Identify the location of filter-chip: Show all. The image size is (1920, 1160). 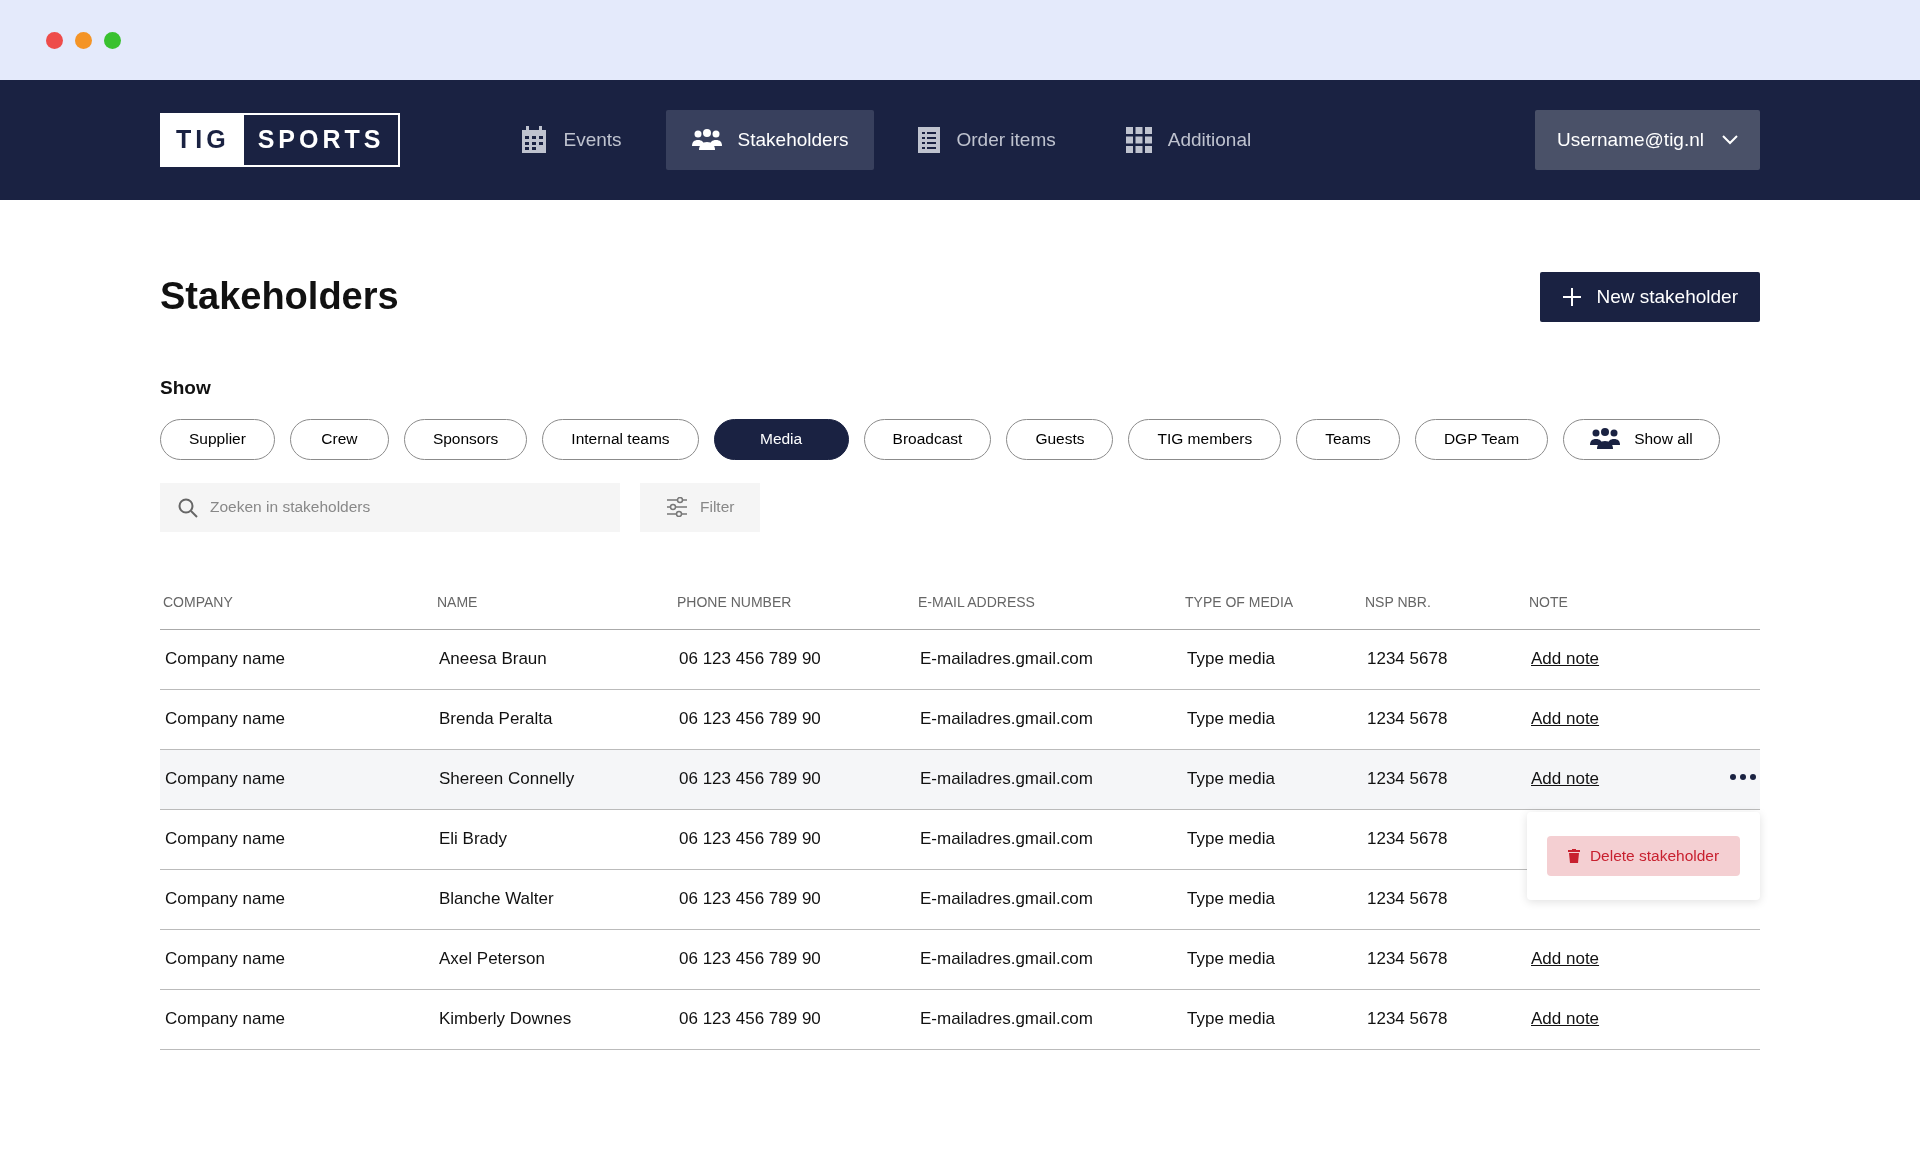
(1641, 439).